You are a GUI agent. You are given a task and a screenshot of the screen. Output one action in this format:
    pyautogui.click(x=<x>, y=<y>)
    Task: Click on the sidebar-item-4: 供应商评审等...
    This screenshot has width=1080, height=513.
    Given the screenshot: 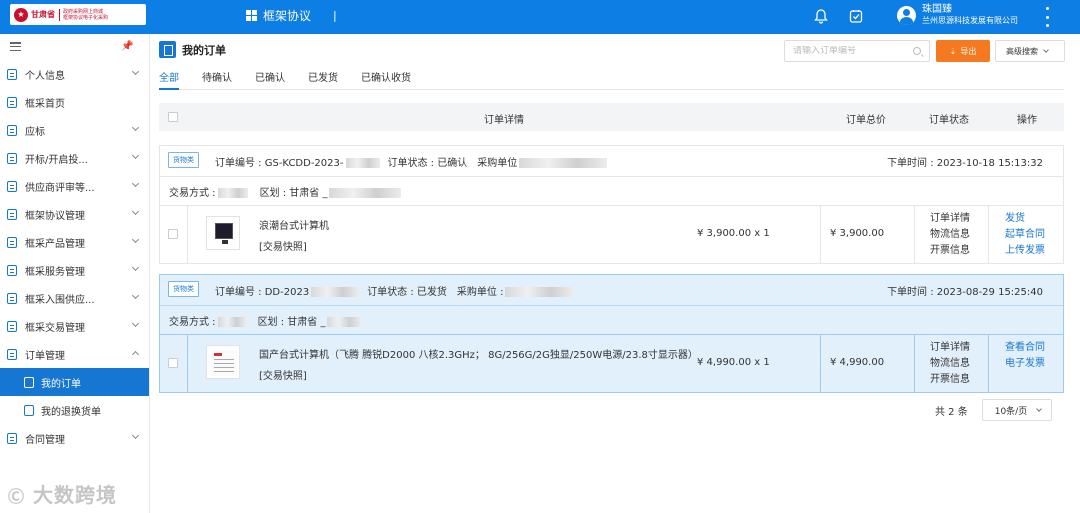 What is the action you would take?
    pyautogui.click(x=74, y=186)
    